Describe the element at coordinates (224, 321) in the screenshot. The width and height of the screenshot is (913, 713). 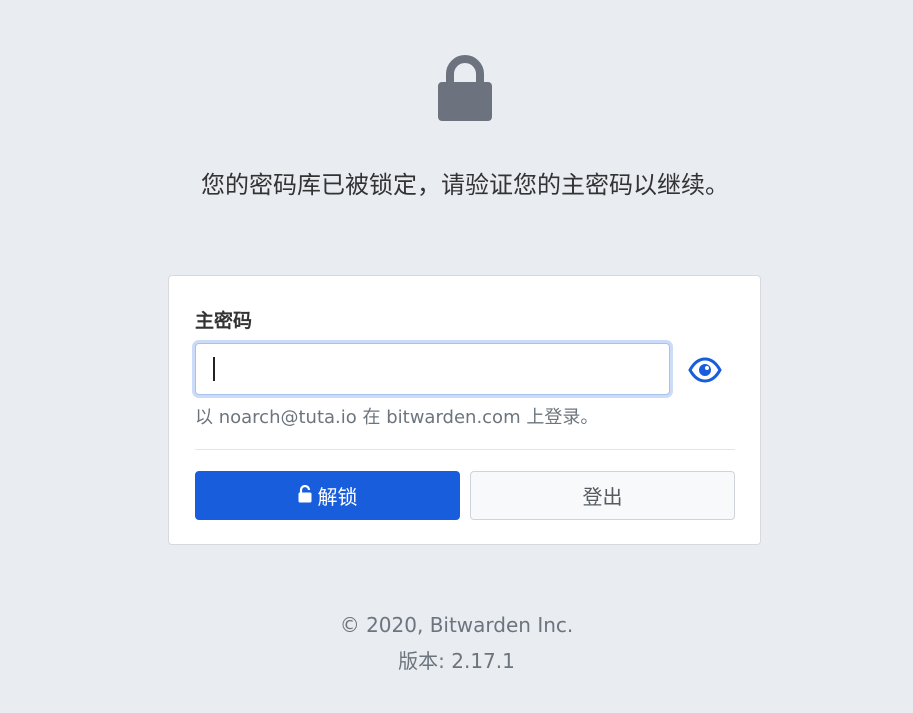
I see `master-password-label: 主密码` at that location.